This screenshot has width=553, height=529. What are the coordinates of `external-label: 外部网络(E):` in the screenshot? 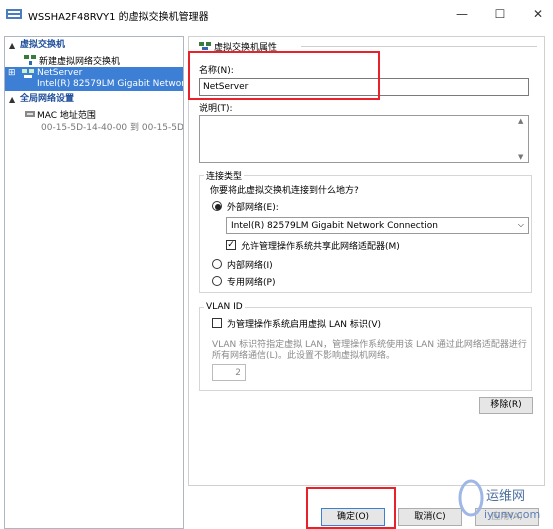 It's located at (253, 208).